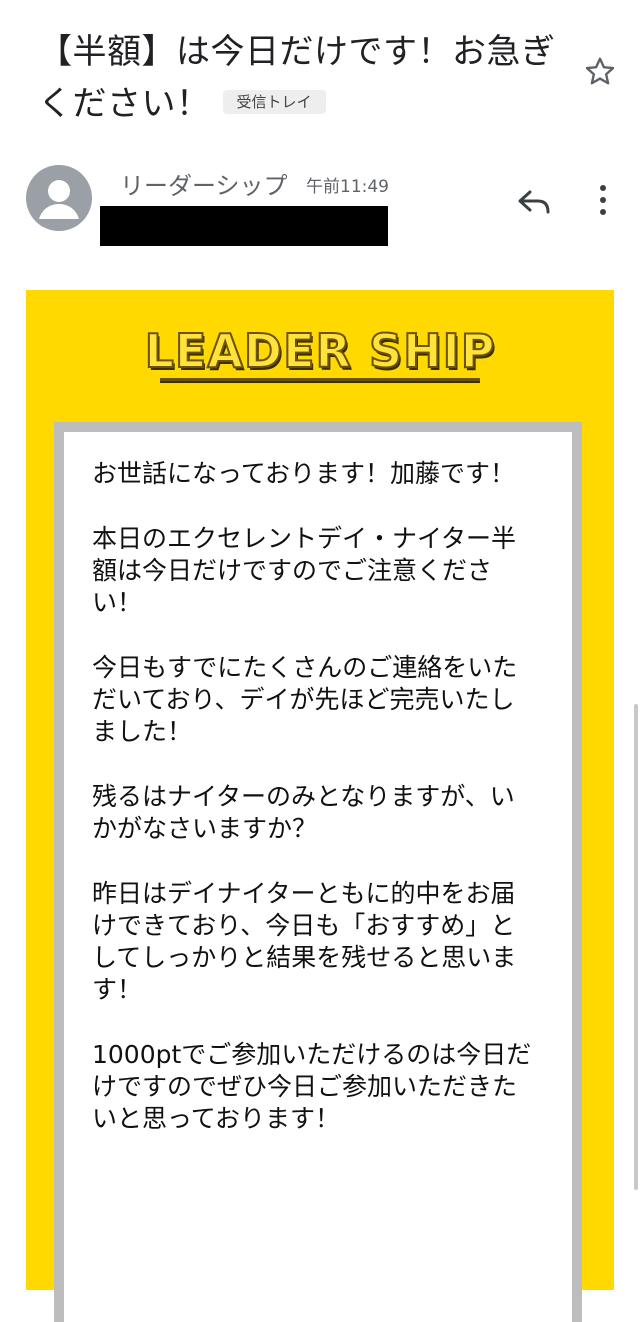  What do you see at coordinates (244, 226) in the screenshot?
I see `redacted-recipient` at bounding box center [244, 226].